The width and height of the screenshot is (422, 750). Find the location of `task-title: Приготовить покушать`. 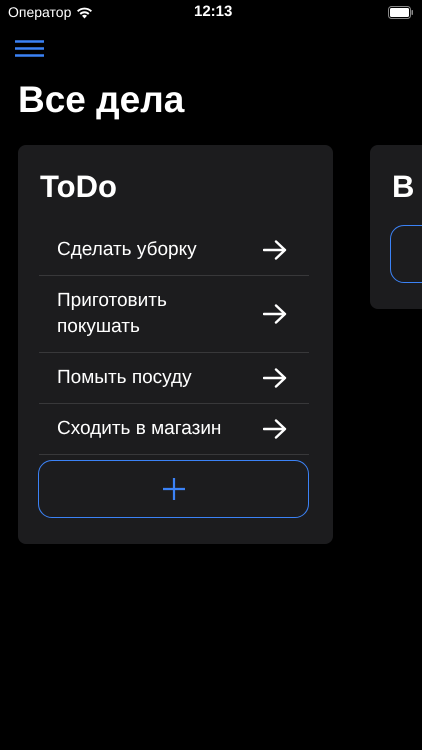

task-title: Приготовить покушать is located at coordinates (112, 314).